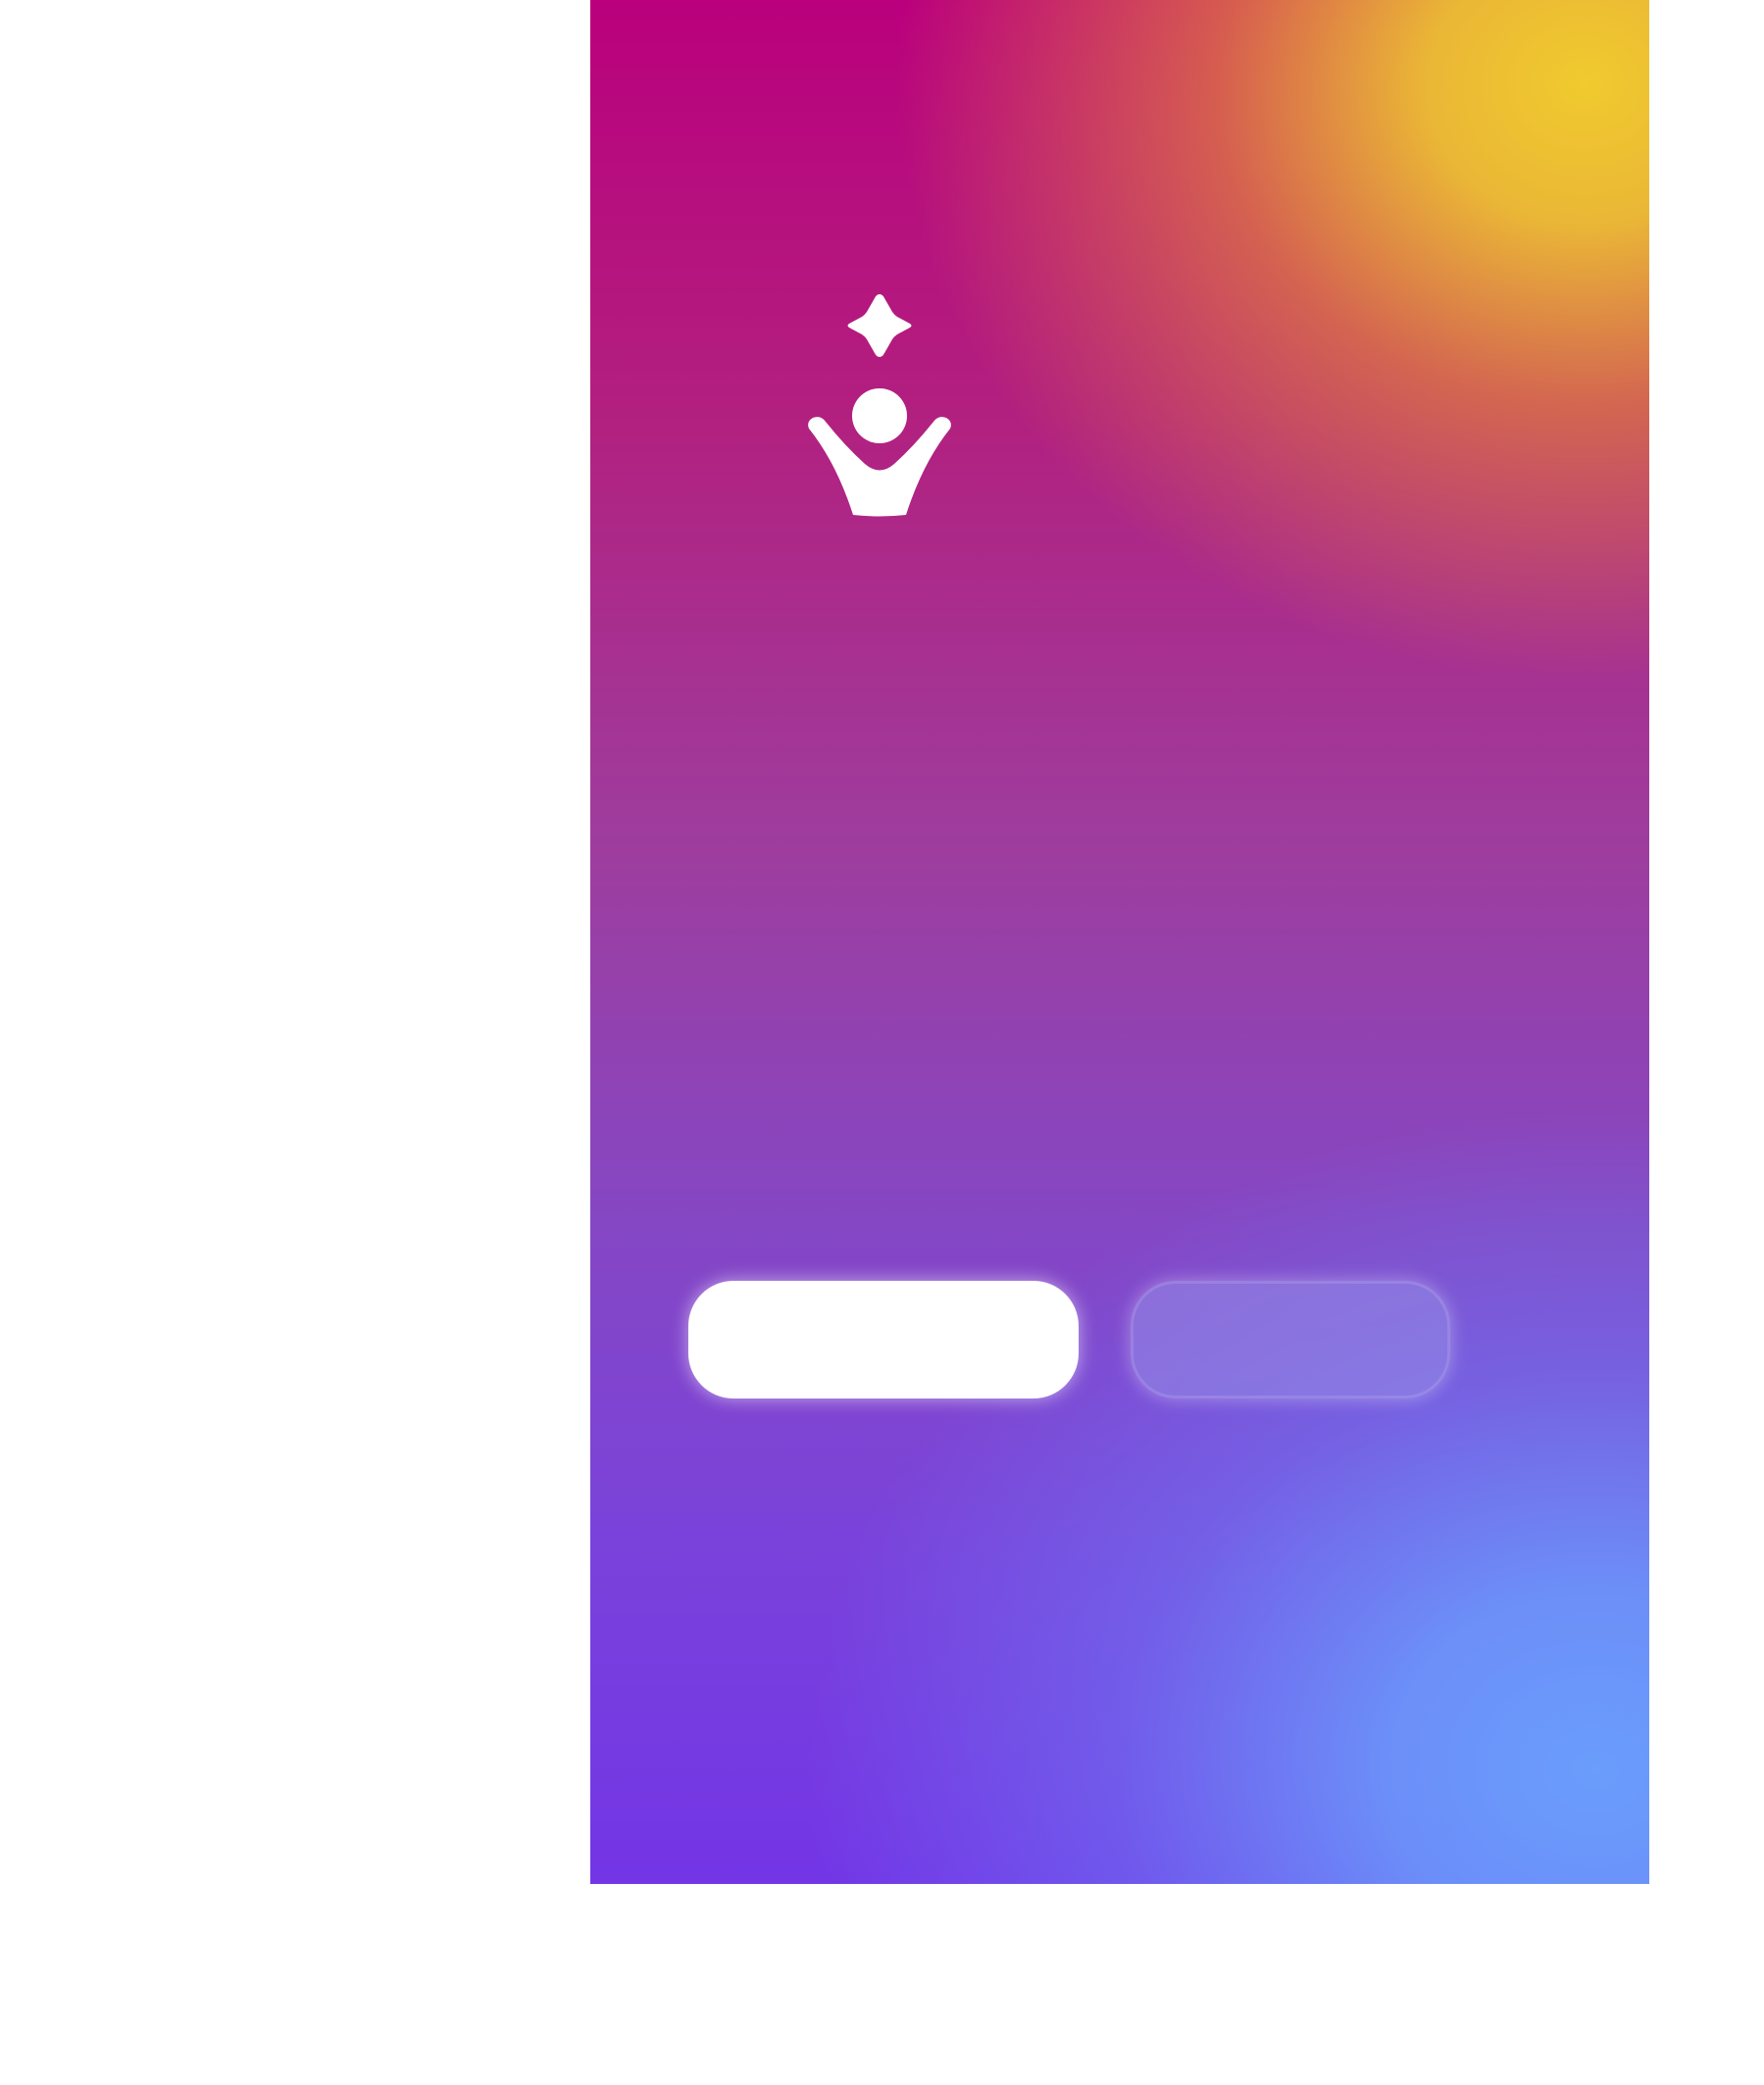  I want to click on person-head-icon, so click(879, 415).